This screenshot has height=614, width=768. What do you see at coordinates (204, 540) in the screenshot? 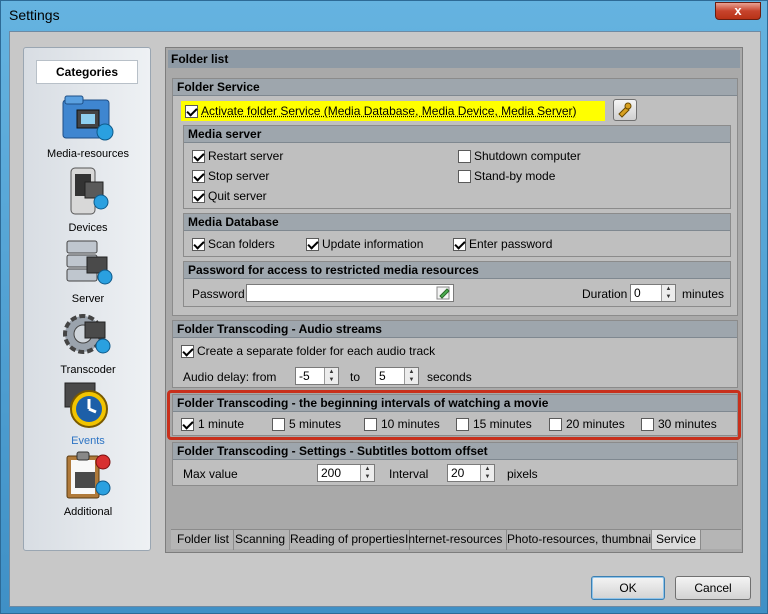
I see `tab-folder-list: Folder list` at bounding box center [204, 540].